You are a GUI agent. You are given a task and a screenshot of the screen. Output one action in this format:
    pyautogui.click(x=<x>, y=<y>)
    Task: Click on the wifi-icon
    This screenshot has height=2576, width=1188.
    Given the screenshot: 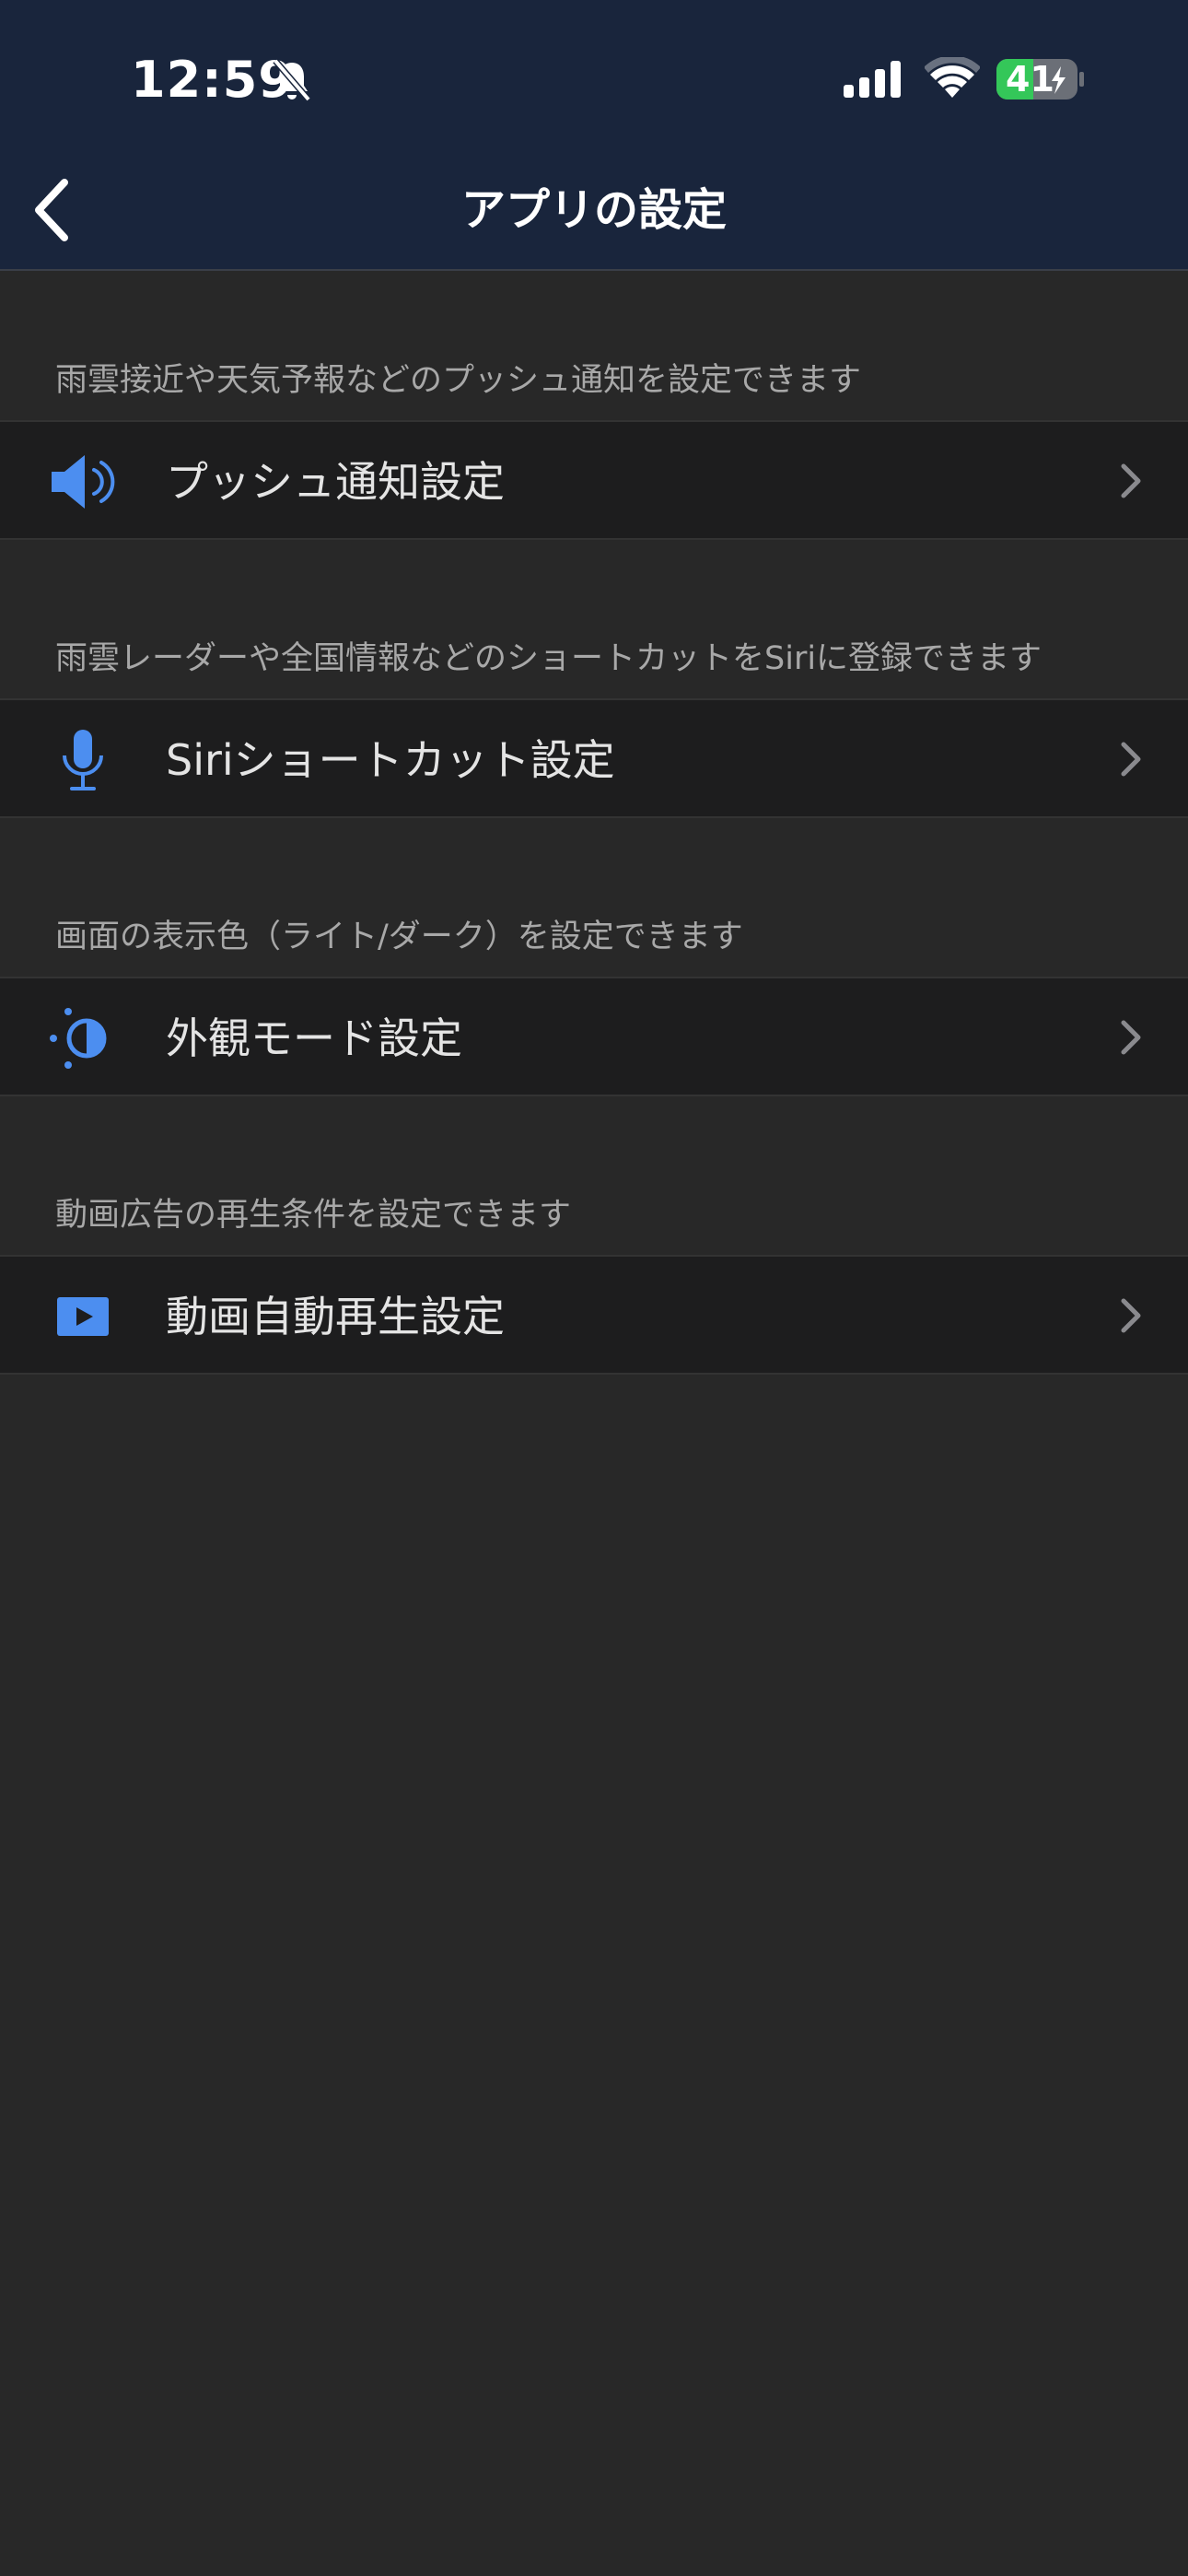 What is the action you would take?
    pyautogui.click(x=952, y=77)
    